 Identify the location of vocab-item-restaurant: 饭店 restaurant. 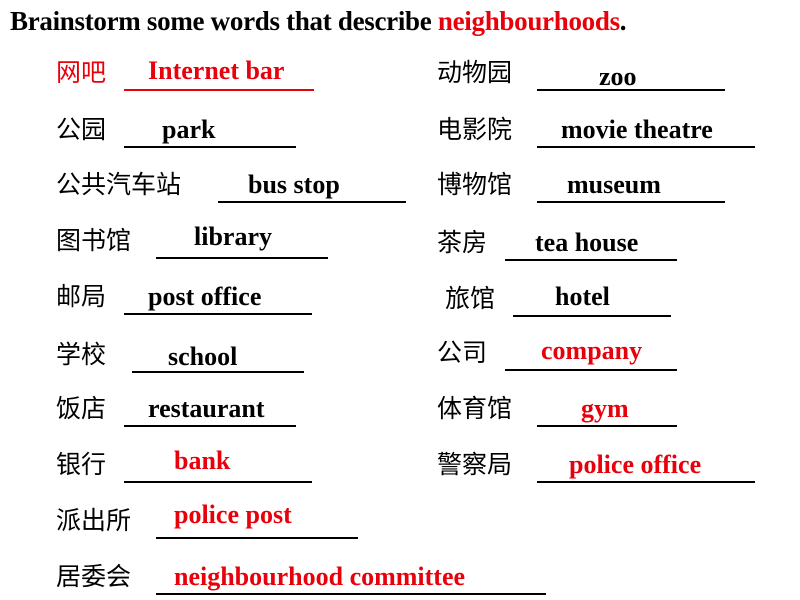
(196, 412).